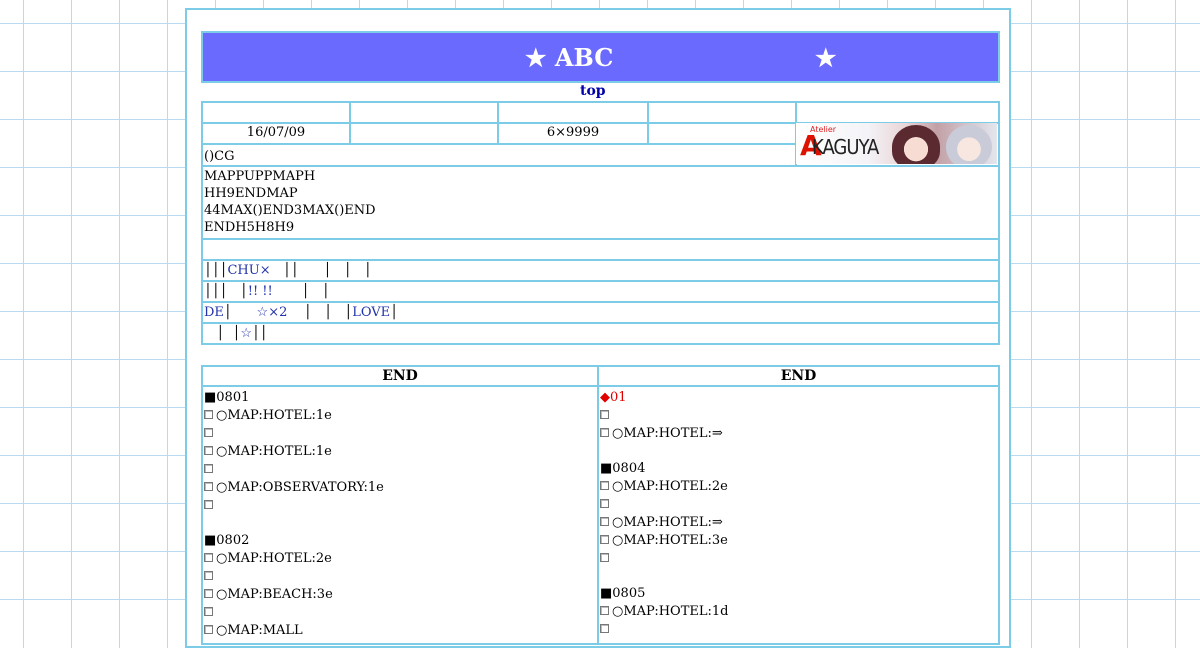 This screenshot has width=1200, height=648. I want to click on description-line: MAPPUPPMAPH, so click(260, 176).